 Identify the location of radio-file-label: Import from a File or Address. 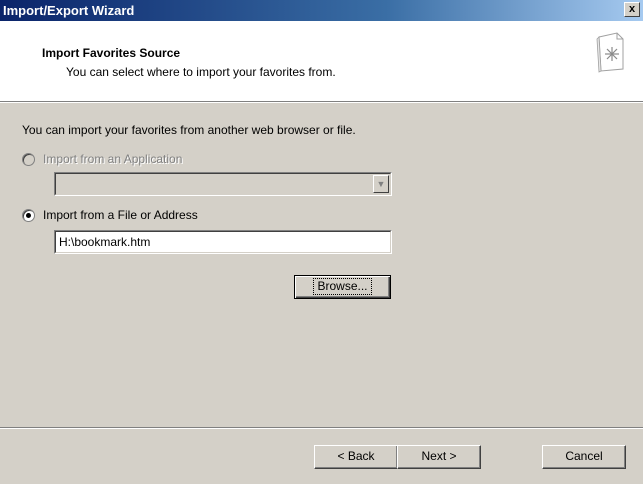
(120, 215).